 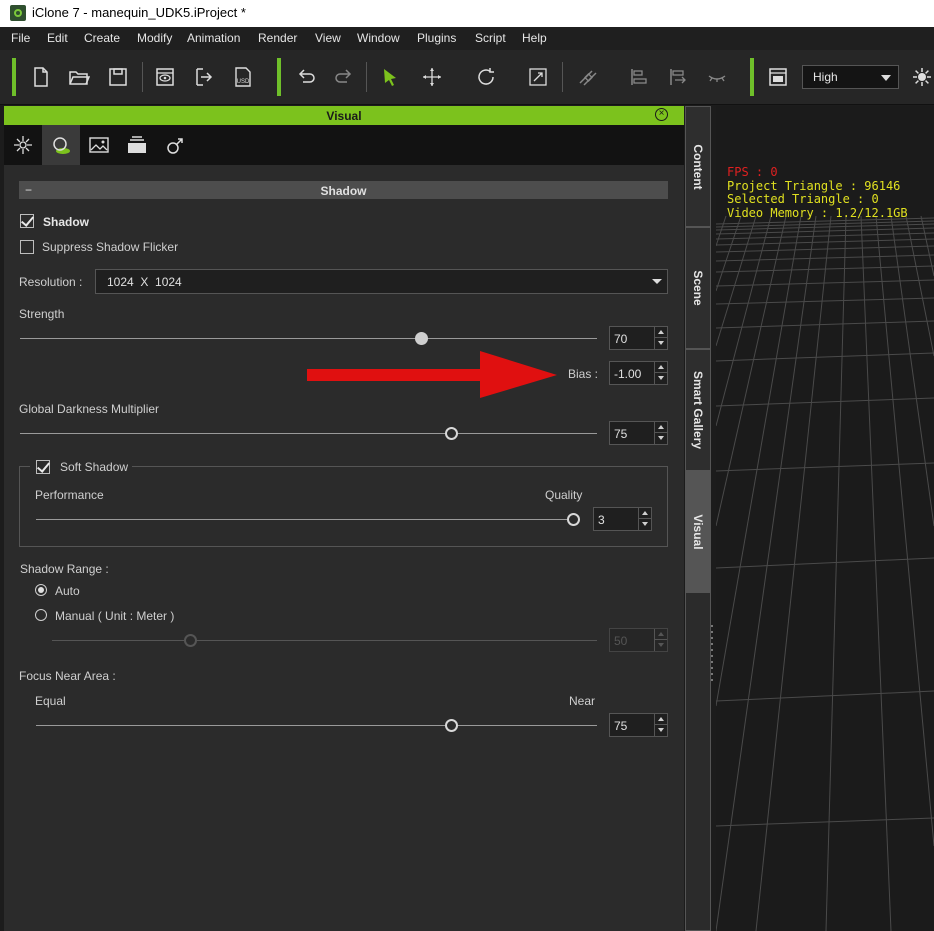 I want to click on eye-closed-icon, so click(x=717, y=77).